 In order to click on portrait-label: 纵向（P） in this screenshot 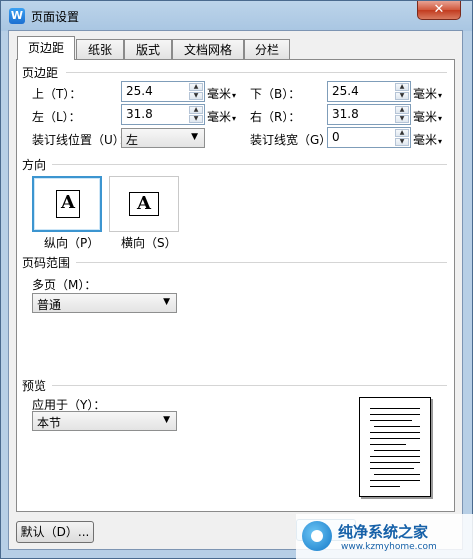, I will do `click(72, 243)`.